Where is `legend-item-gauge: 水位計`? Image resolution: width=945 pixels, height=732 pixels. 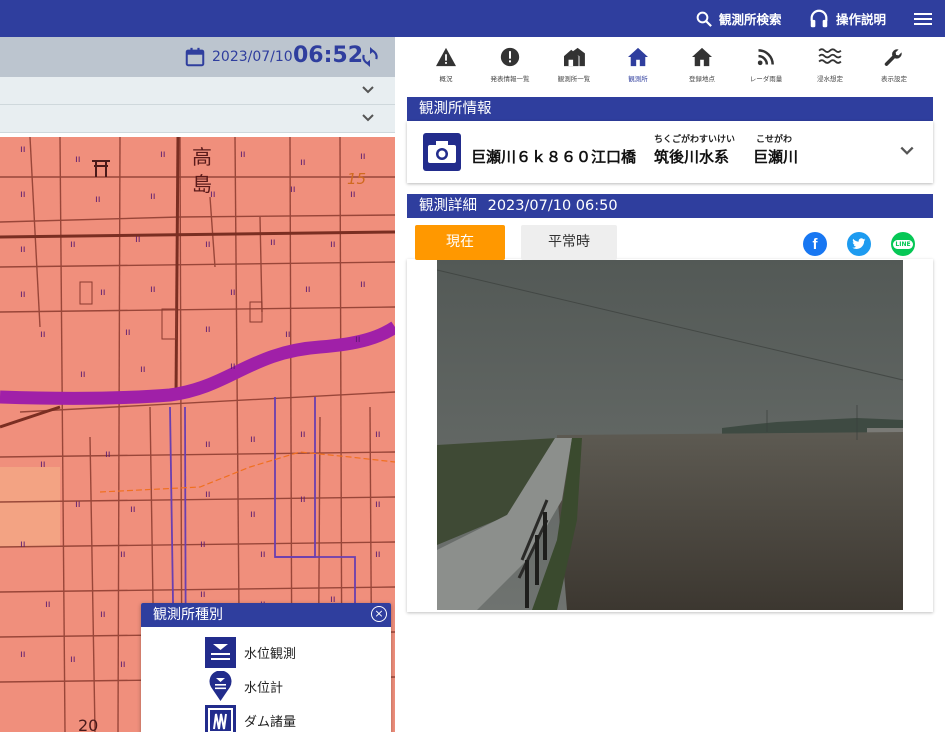 legend-item-gauge: 水位計 is located at coordinates (244, 686).